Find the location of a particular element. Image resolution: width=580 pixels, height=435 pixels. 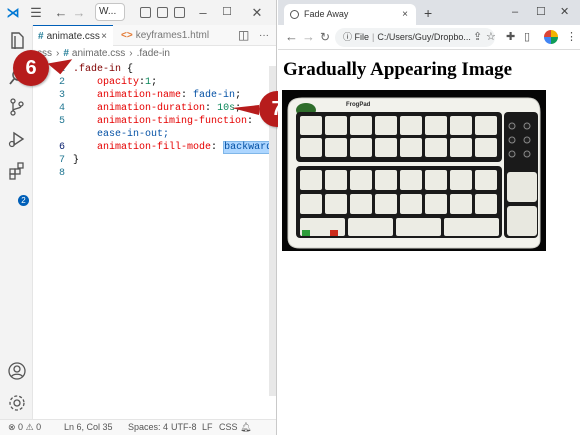

page-title: Gradually Appearing Image is located at coordinates (398, 69).